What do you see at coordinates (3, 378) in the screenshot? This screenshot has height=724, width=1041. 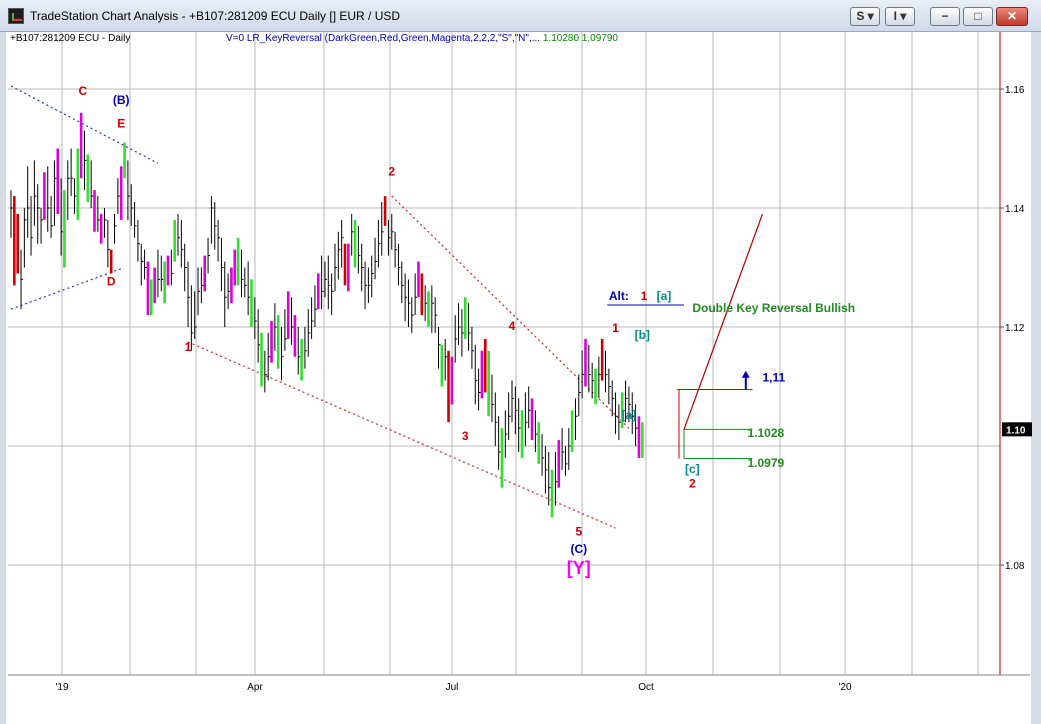 I see `left-border` at bounding box center [3, 378].